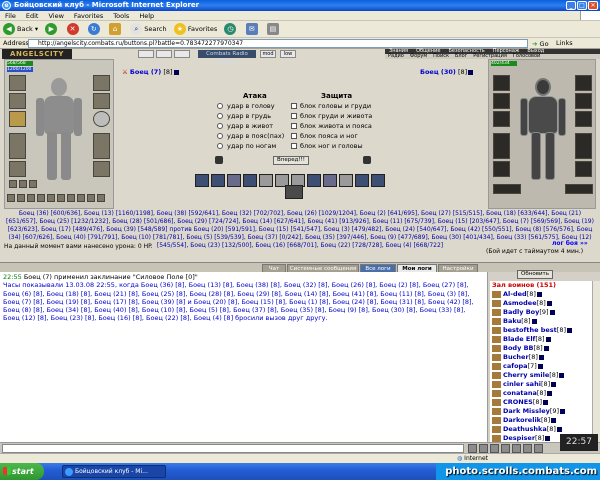 The image size is (600, 480). What do you see at coordinates (331, 116) in the screenshot?
I see `block-option-chest-belly: блок груди и живота` at bounding box center [331, 116].